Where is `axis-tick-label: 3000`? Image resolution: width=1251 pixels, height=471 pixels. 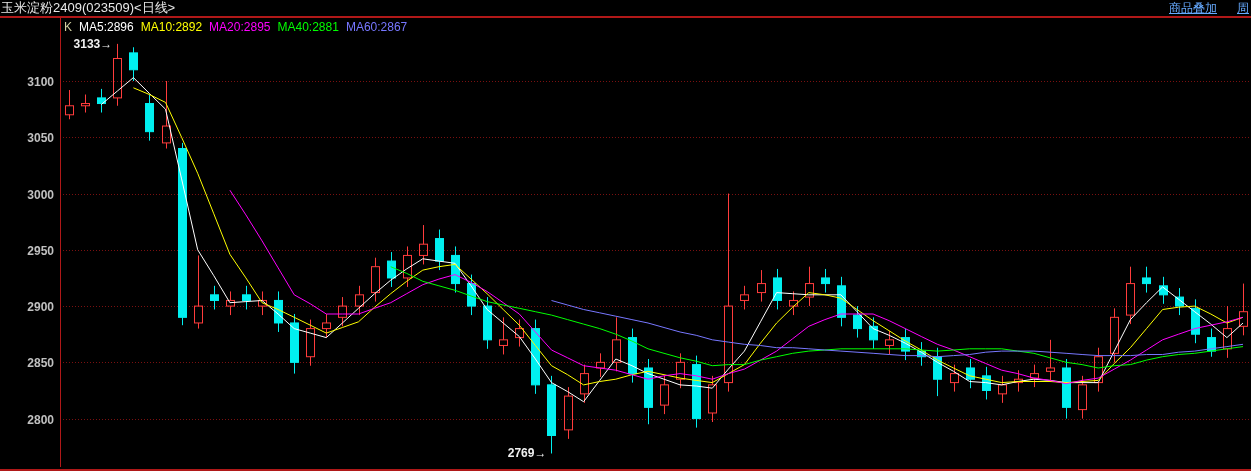
axis-tick-label: 3000 is located at coordinates (40, 194).